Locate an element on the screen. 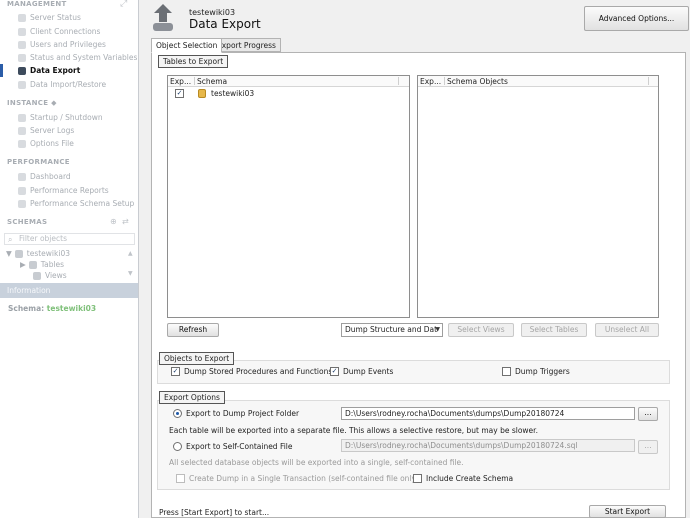 The height and width of the screenshot is (518, 690). users-icon is located at coordinates (22, 44).